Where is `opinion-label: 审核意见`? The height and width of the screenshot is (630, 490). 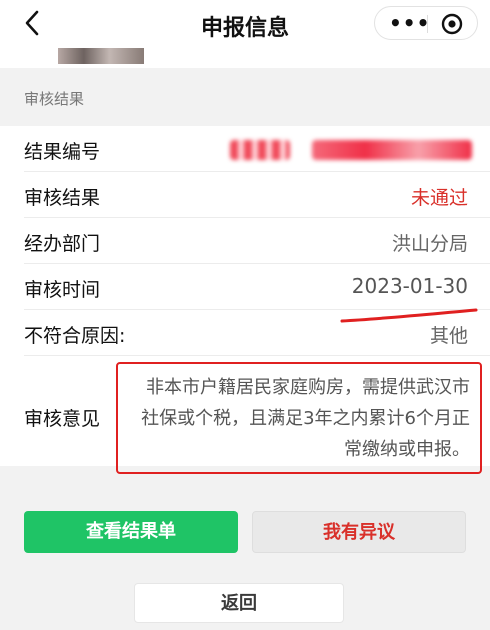 opinion-label: 审核意见 is located at coordinates (62, 419).